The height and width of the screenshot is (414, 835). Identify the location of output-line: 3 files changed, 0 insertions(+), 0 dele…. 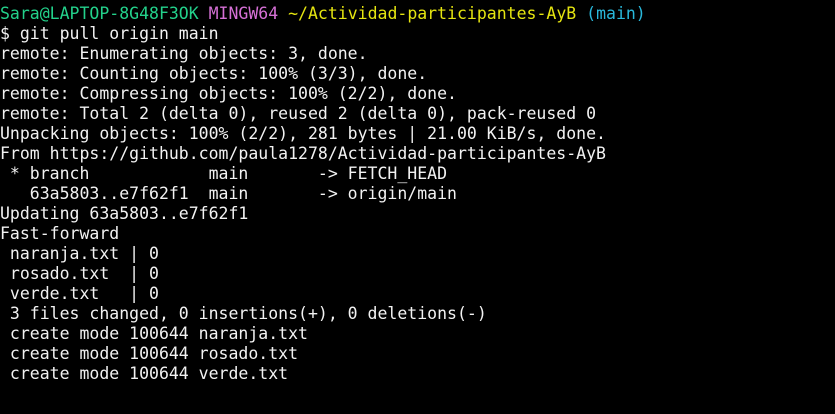
(243, 313).